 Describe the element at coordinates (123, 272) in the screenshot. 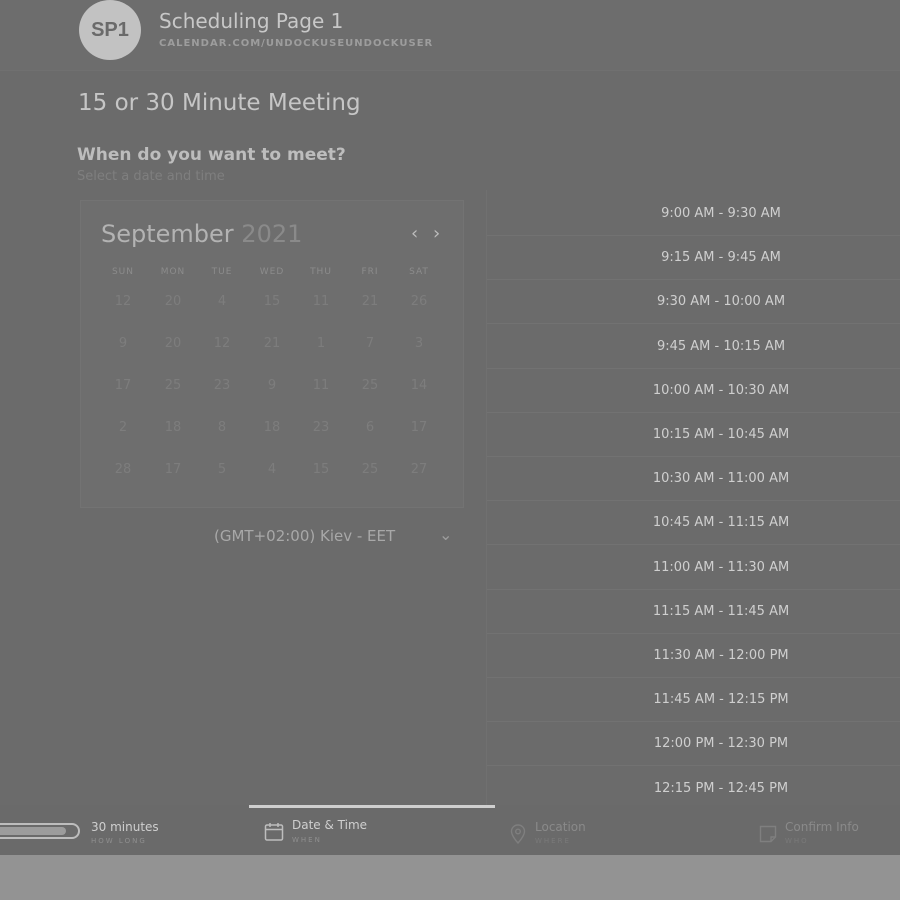

I see `weekday-label: SUN` at that location.